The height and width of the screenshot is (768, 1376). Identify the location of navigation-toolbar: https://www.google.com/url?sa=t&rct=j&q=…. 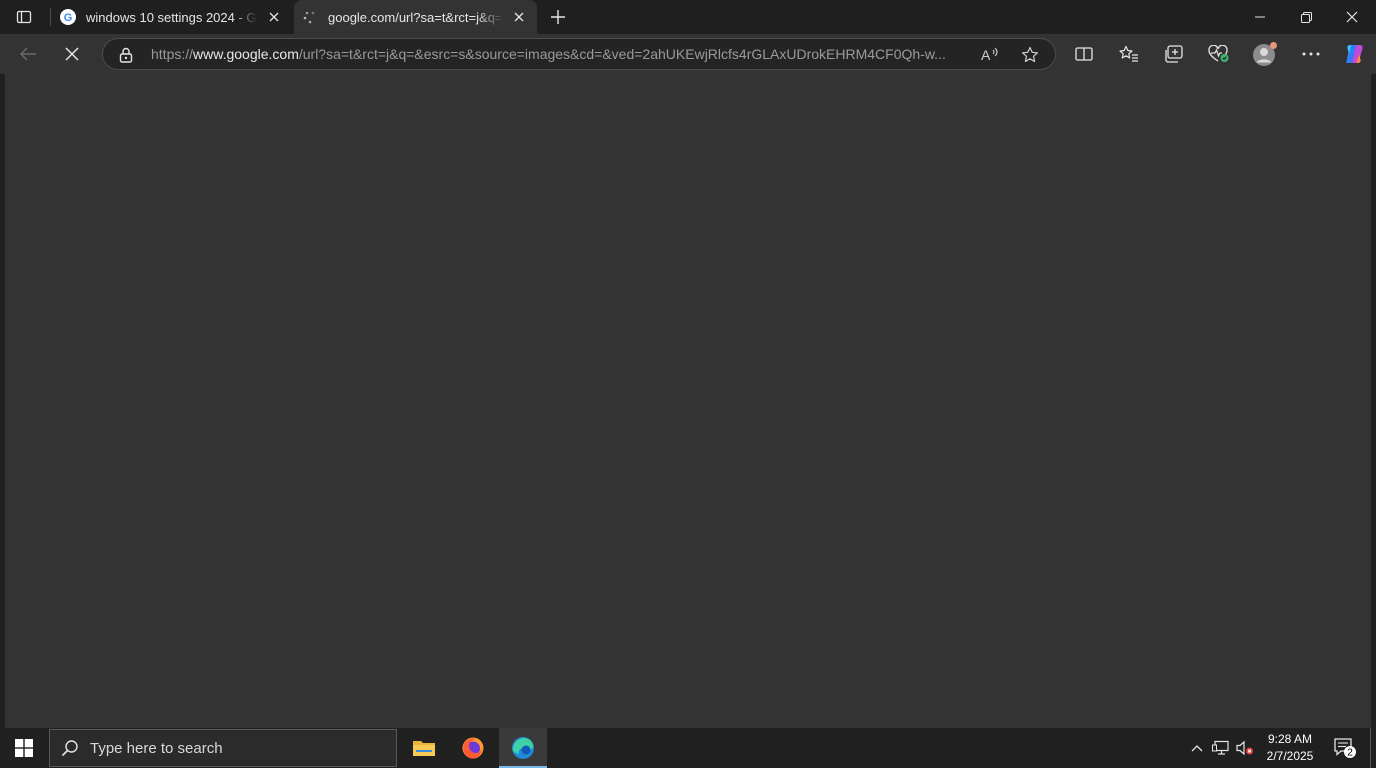
(688, 54).